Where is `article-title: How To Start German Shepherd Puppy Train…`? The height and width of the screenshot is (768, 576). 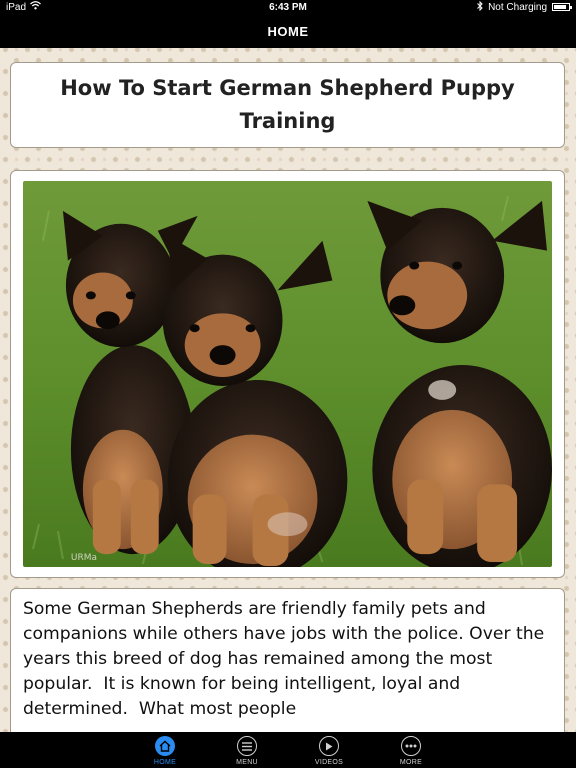
article-title: How To Start German Shepherd Puppy Train… is located at coordinates (287, 104).